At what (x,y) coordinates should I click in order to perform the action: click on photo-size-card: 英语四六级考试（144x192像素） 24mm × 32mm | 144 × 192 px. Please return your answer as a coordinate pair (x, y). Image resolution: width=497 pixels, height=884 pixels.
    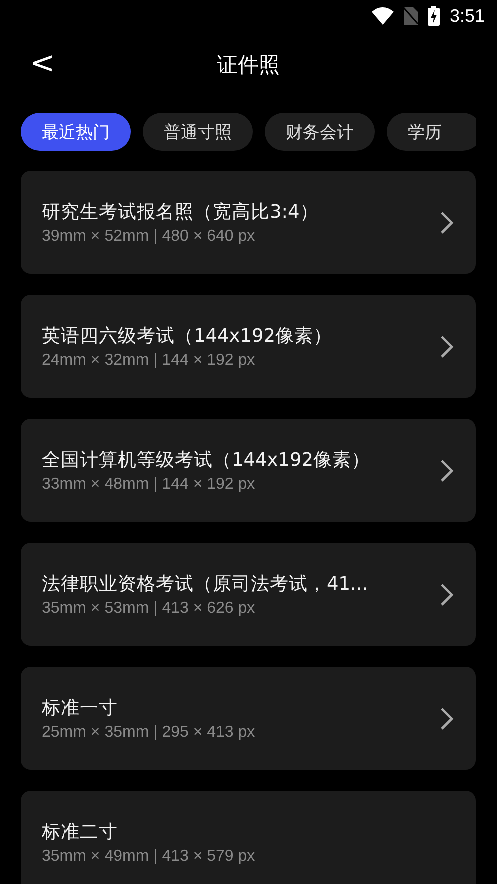
    Looking at the image, I should click on (248, 346).